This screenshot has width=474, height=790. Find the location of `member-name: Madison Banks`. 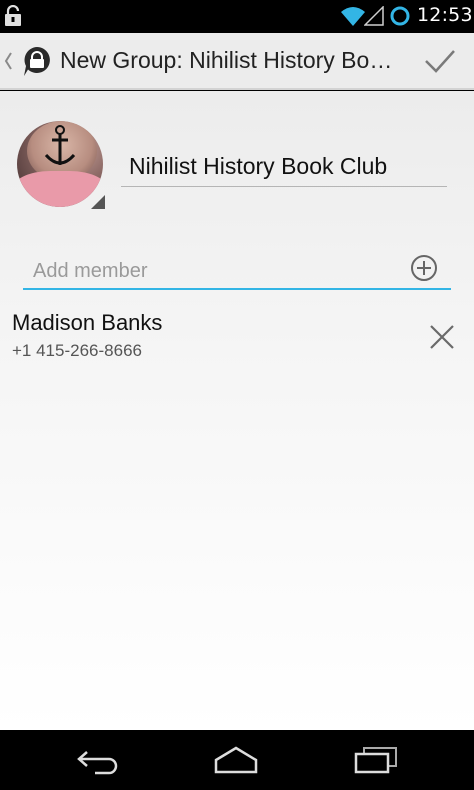

member-name: Madison Banks is located at coordinates (87, 322).